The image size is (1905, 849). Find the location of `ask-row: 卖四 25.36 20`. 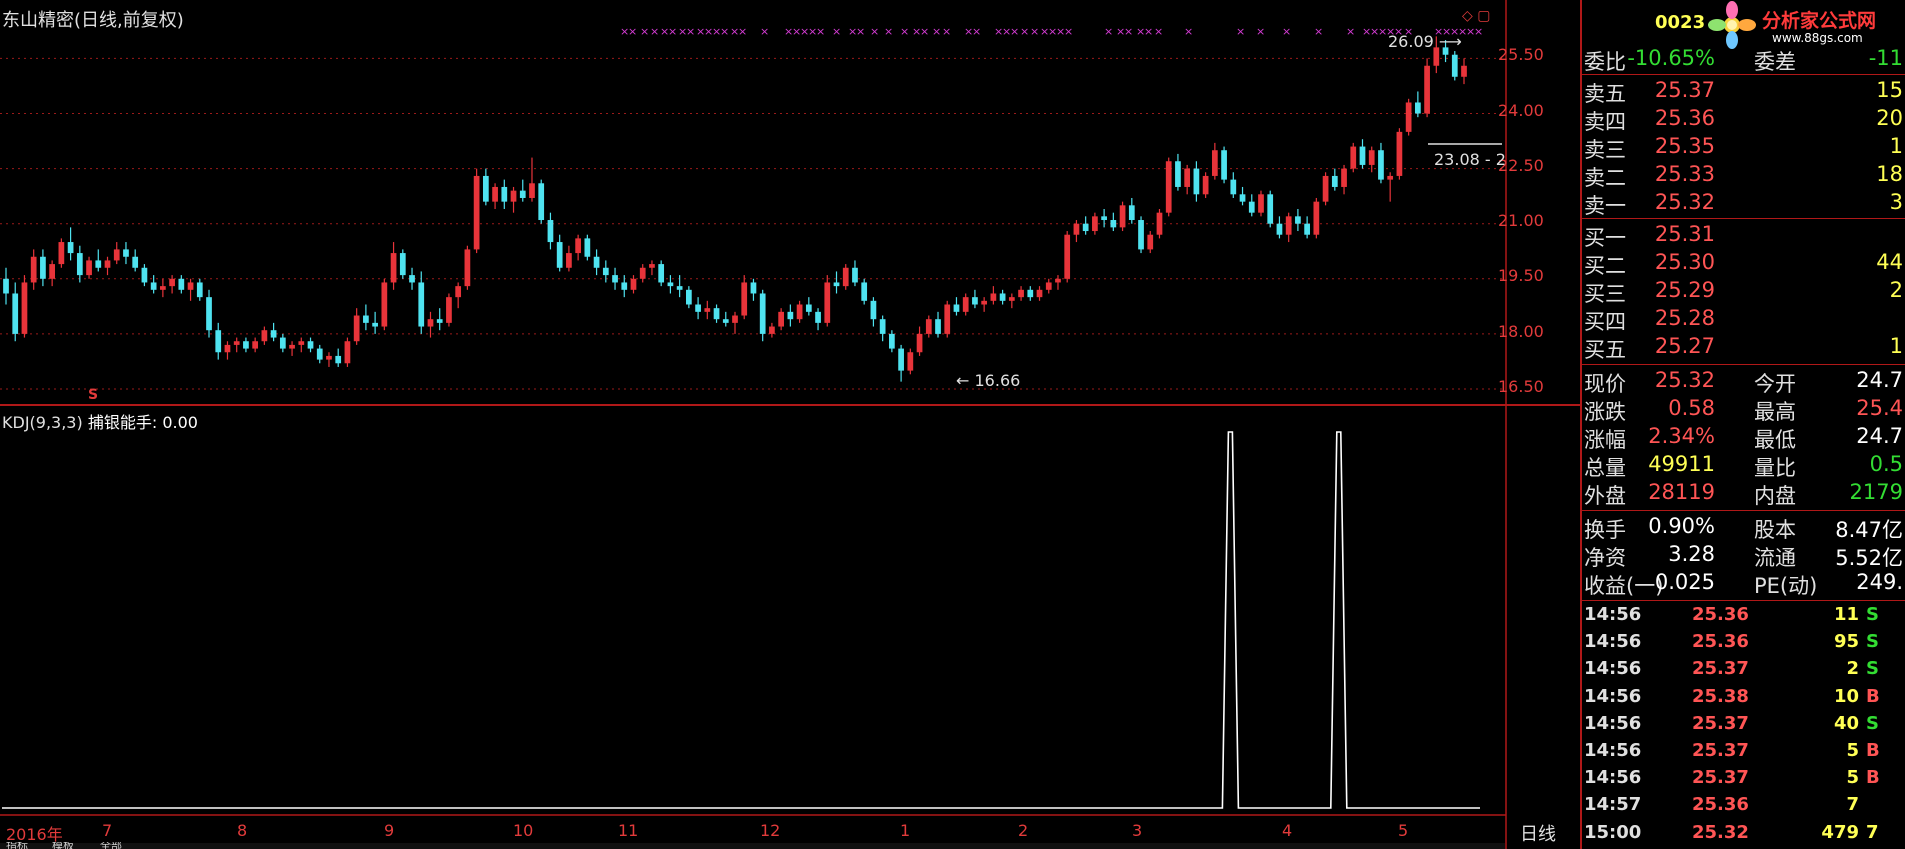

ask-row: 卖四 25.36 20 is located at coordinates (1744, 120).